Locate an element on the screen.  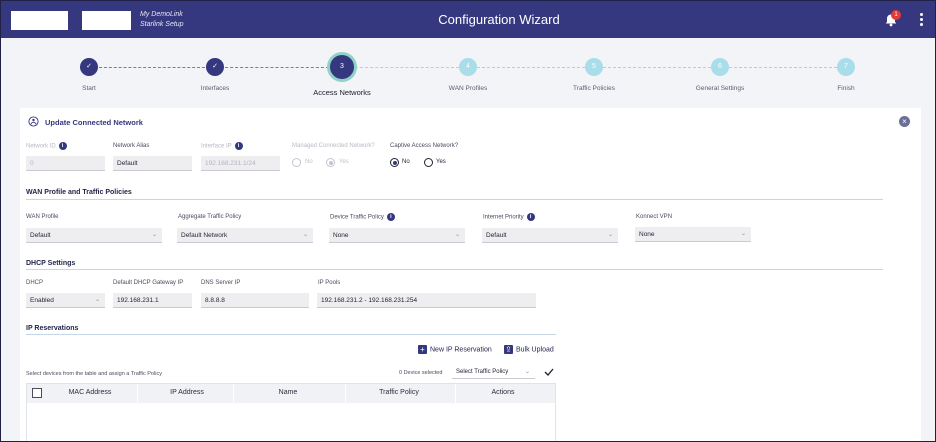
aggregate-policy-select: Default Network ⌄ is located at coordinates (245, 235).